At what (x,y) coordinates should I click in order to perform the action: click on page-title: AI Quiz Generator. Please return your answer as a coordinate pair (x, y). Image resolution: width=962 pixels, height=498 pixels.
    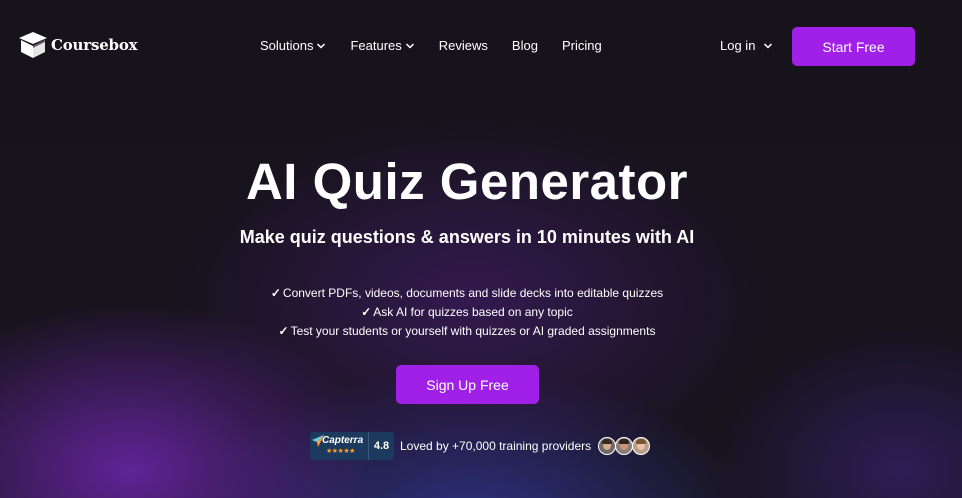
    Looking at the image, I should click on (467, 181).